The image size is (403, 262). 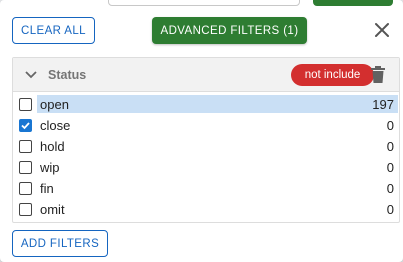 What do you see at coordinates (204, 3) in the screenshot?
I see `background-search-input` at bounding box center [204, 3].